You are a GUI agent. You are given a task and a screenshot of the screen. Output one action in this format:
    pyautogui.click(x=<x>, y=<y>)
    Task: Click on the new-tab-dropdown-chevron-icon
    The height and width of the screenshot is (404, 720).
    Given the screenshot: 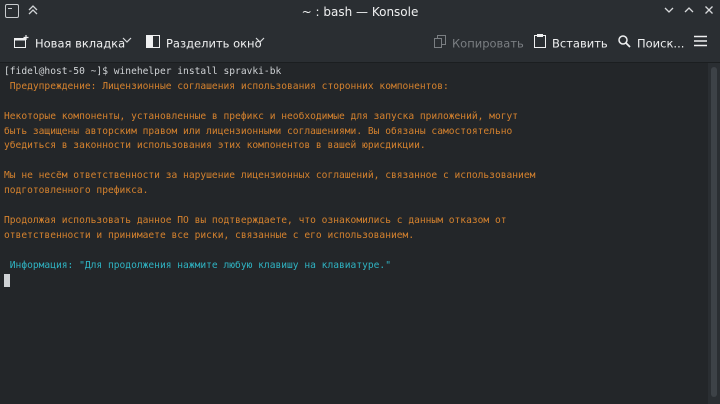 What is the action you would take?
    pyautogui.click(x=127, y=43)
    